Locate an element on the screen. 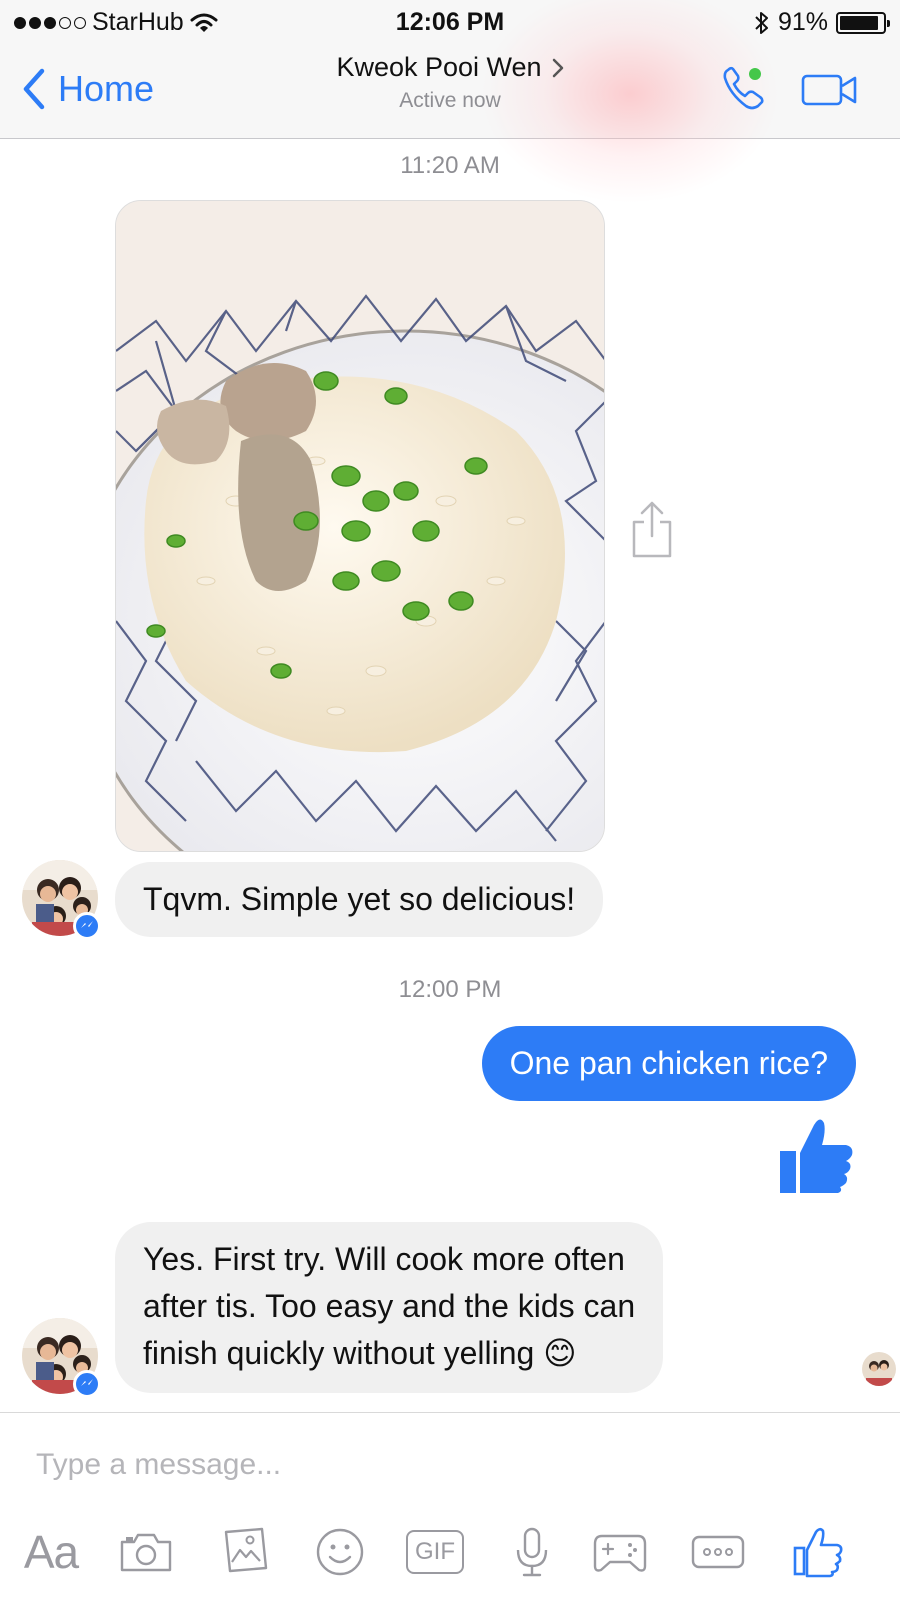 The height and width of the screenshot is (1600, 900). composer-toolbar: Aa GIF is located at coordinates (450, 1550).